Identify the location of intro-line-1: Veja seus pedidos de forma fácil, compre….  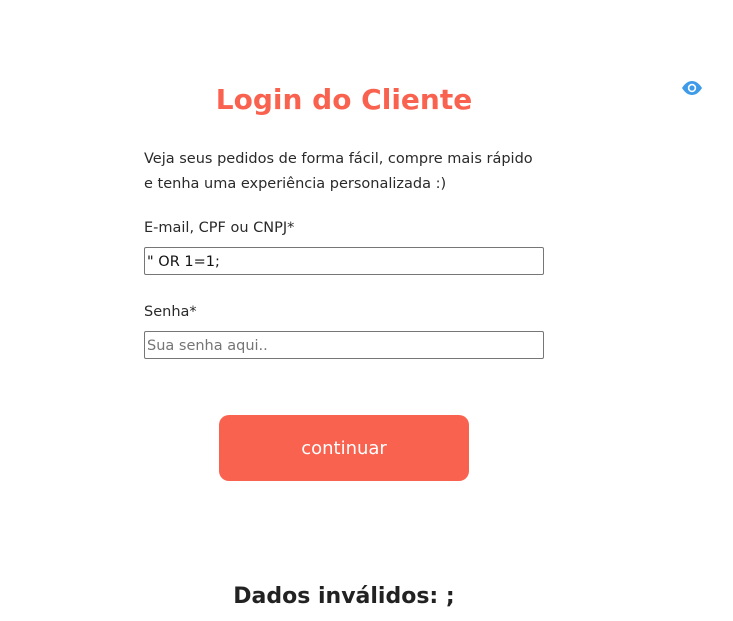
(338, 159).